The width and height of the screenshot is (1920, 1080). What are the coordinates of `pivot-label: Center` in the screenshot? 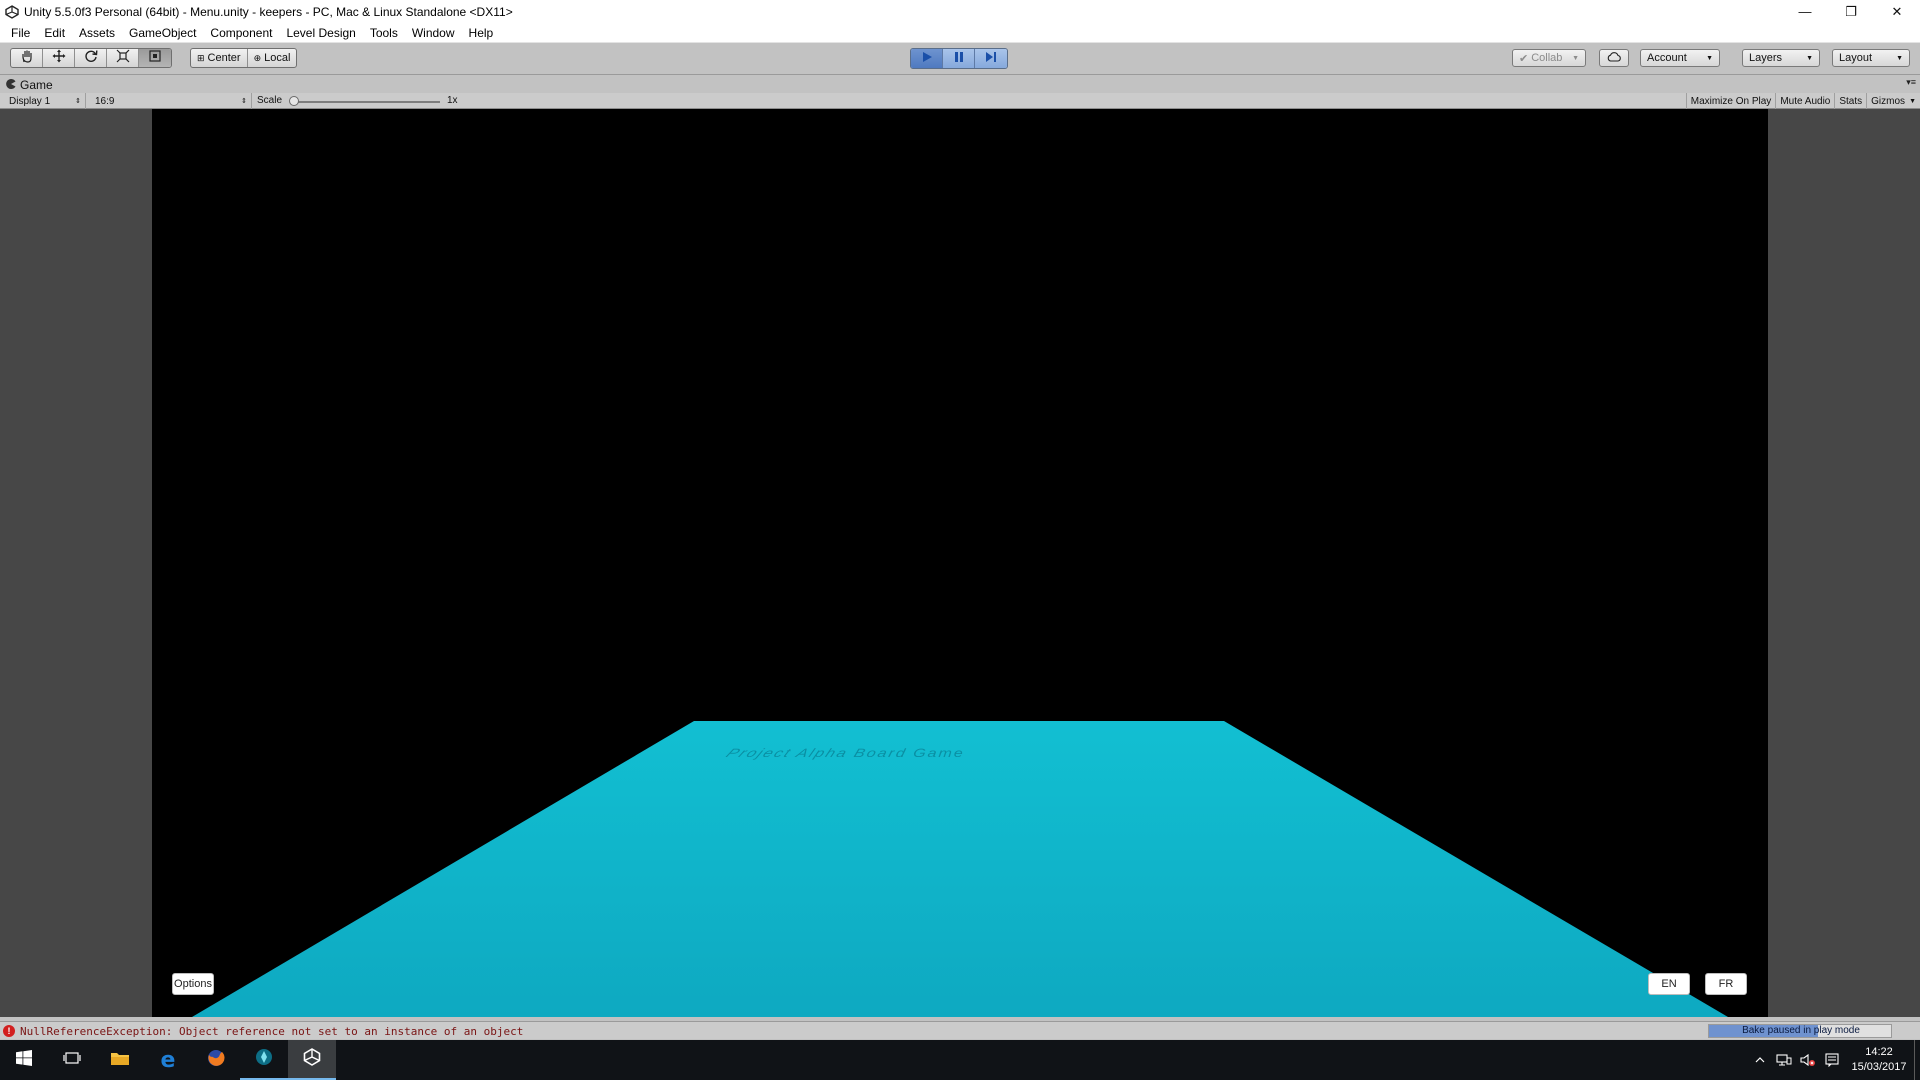 It's located at (224, 58).